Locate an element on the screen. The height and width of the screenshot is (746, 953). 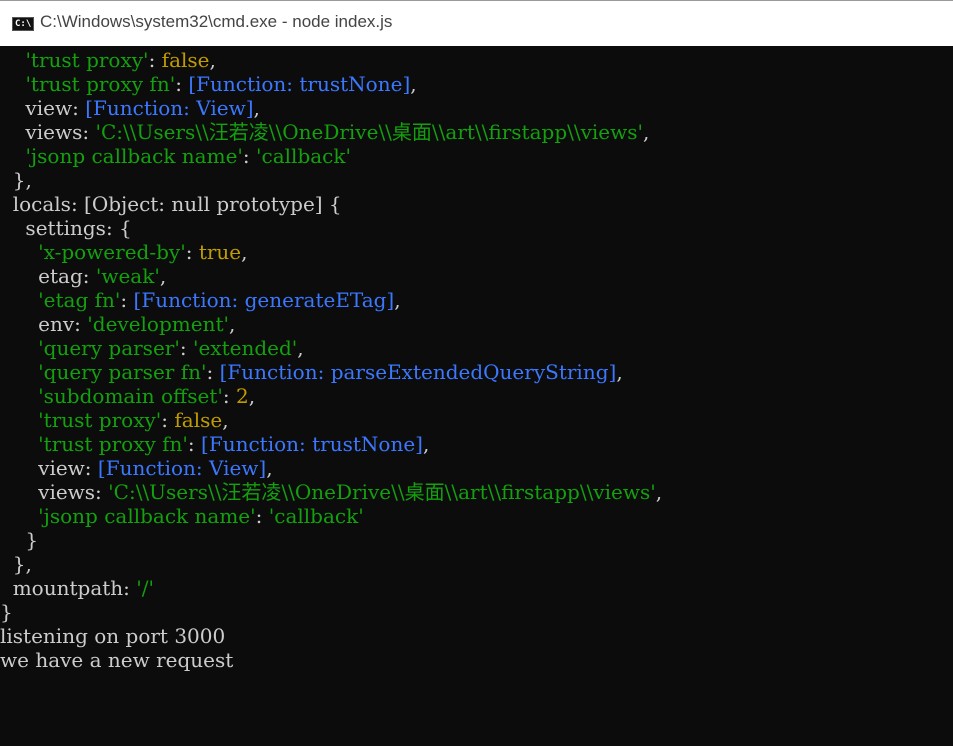
terminal-text: 2 is located at coordinates (242, 396).